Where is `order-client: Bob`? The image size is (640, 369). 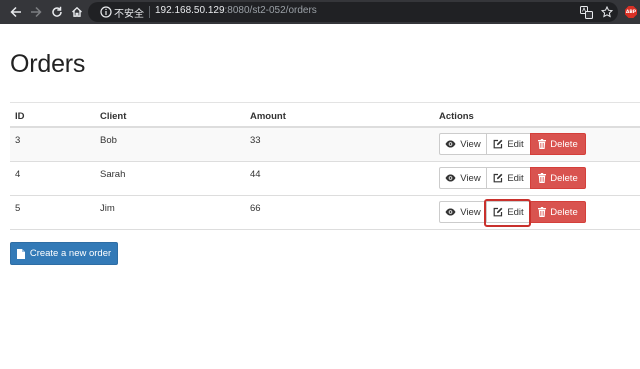 order-client: Bob is located at coordinates (108, 140).